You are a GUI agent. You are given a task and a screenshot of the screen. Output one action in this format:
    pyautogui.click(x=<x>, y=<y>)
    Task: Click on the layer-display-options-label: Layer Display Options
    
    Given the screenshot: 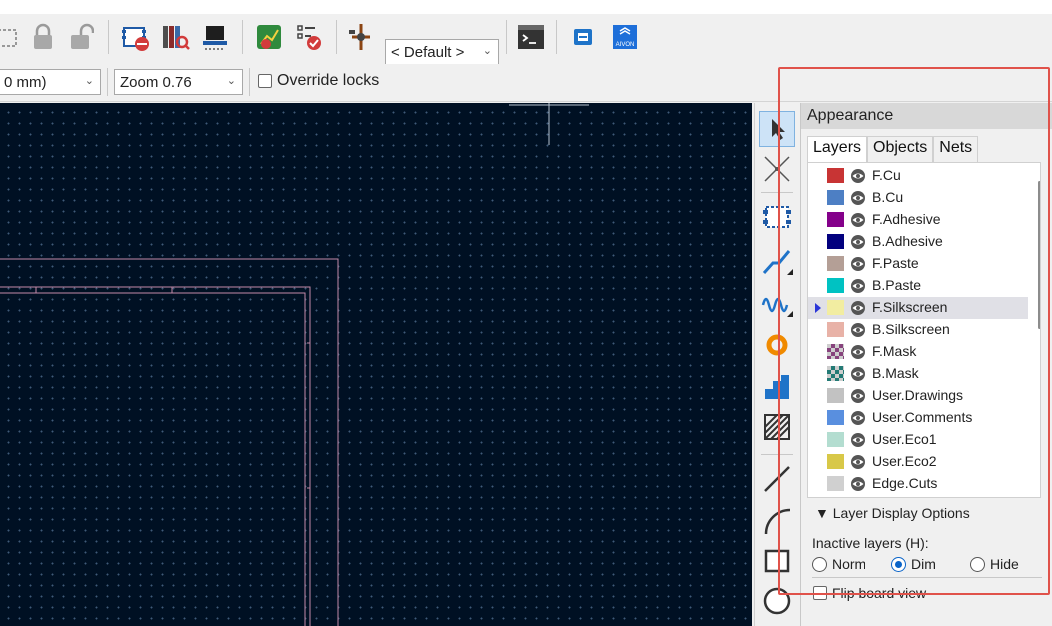 What is the action you would take?
    pyautogui.click(x=901, y=513)
    